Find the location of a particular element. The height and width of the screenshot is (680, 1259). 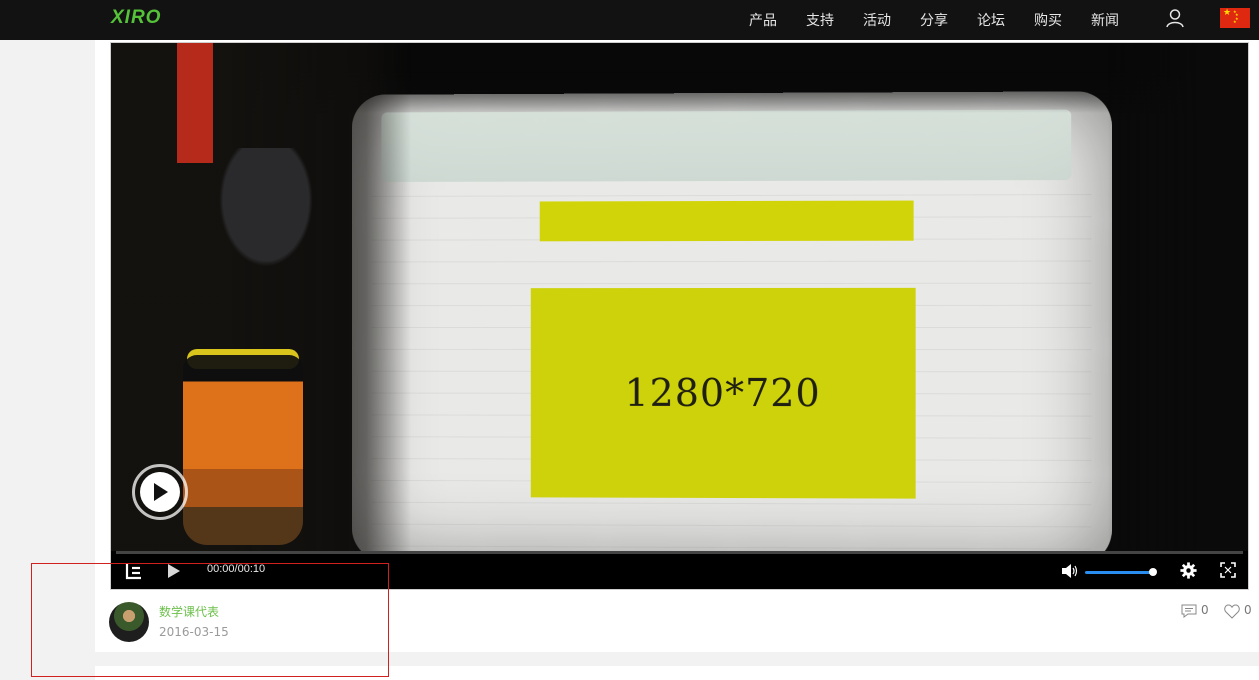

video-person is located at coordinates (266, 213).